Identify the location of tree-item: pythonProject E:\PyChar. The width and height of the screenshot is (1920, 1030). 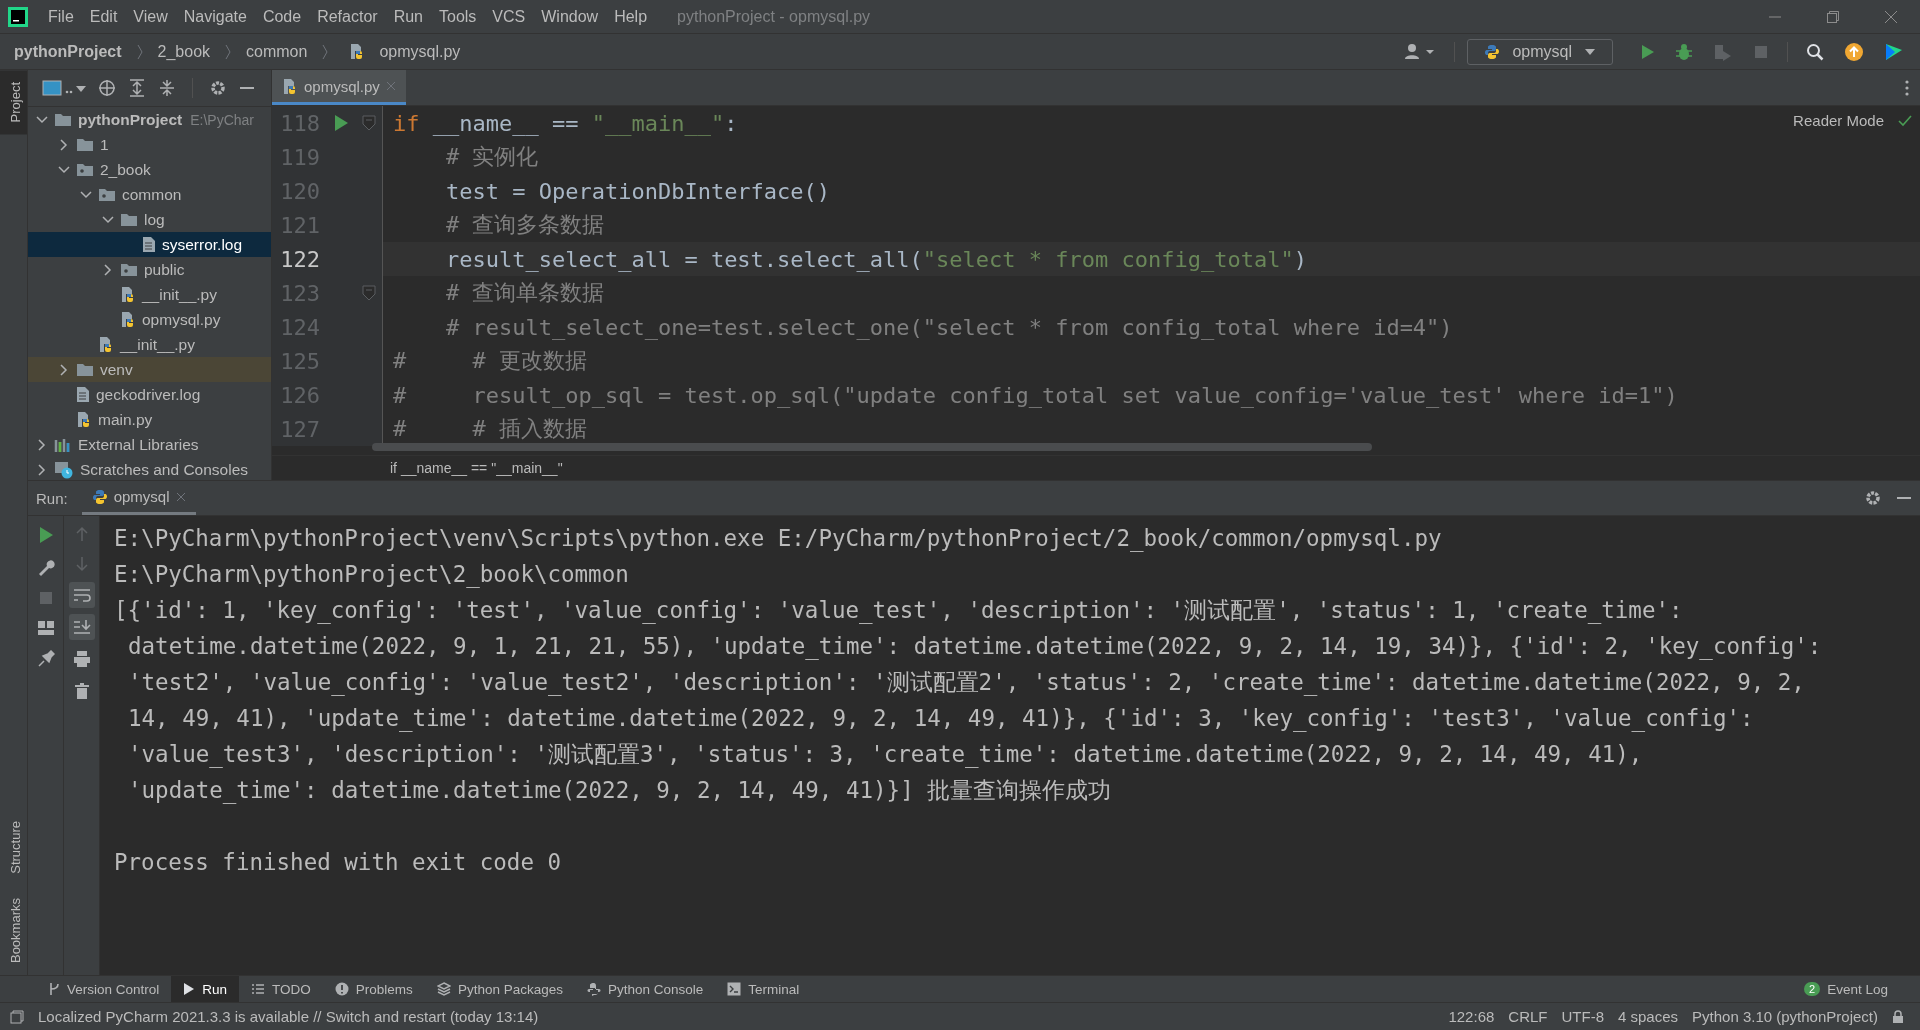
(149, 119).